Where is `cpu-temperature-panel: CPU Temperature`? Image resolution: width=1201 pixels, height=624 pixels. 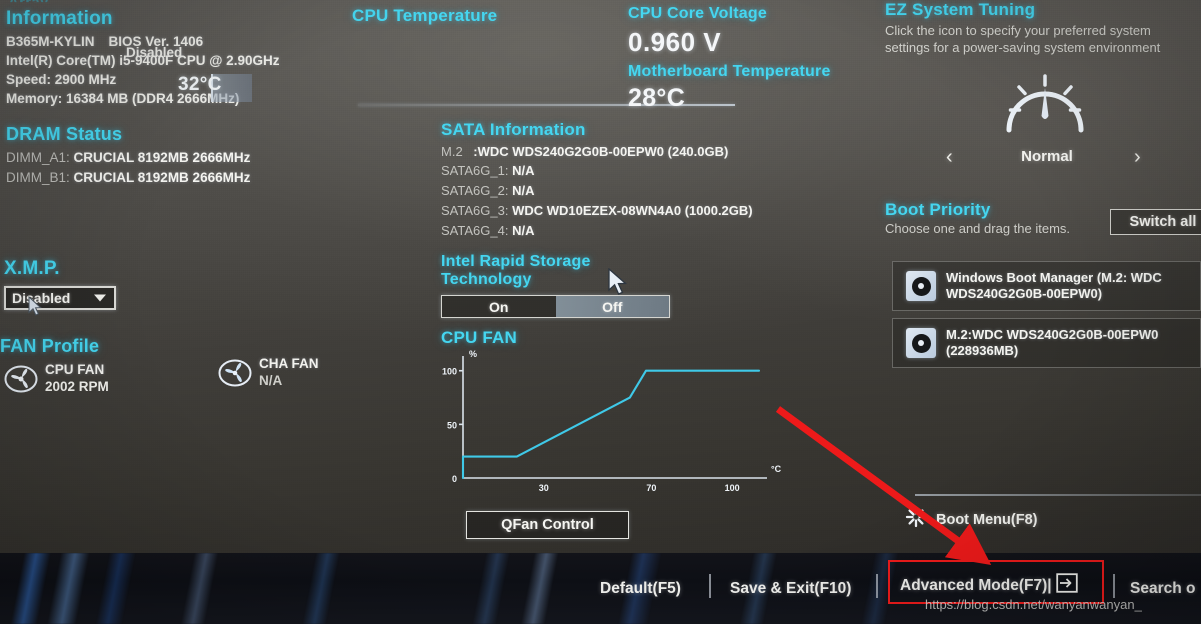 cpu-temperature-panel: CPU Temperature is located at coordinates (502, 16).